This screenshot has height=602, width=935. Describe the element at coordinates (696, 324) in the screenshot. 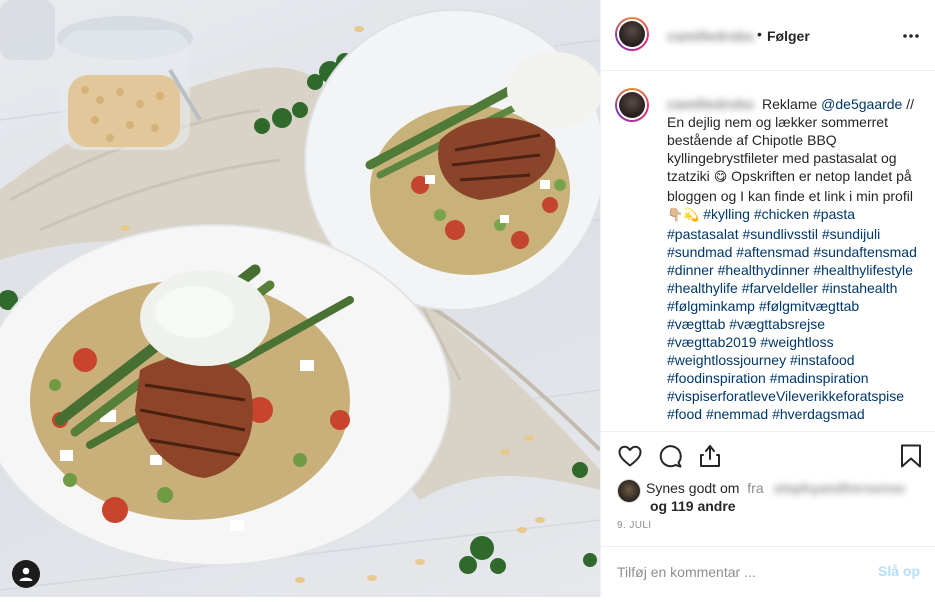

I see `hashtag-link: #vægttab` at that location.